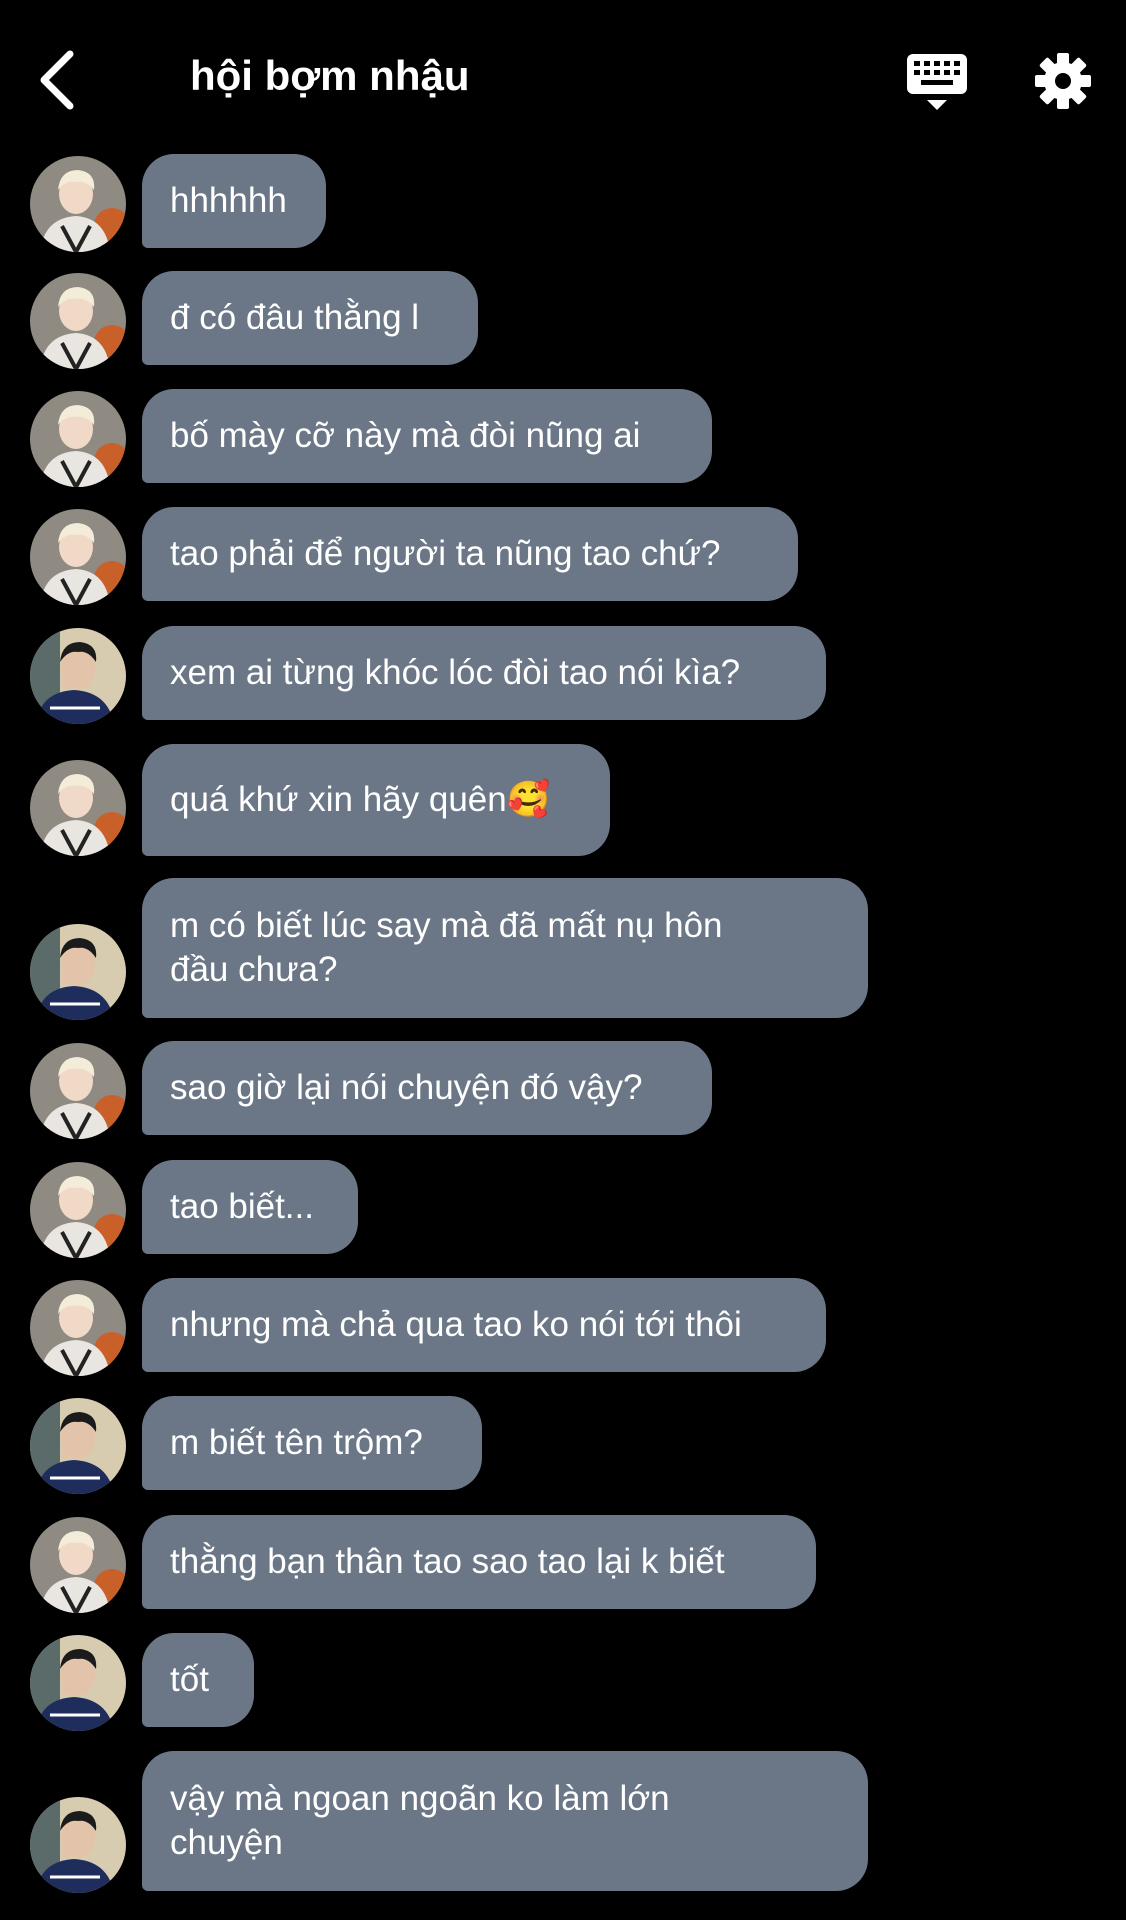 The image size is (1126, 1920). What do you see at coordinates (484, 673) in the screenshot?
I see `message-bubble: xem ai từng khóc lóc đòi tao nói kìa?` at bounding box center [484, 673].